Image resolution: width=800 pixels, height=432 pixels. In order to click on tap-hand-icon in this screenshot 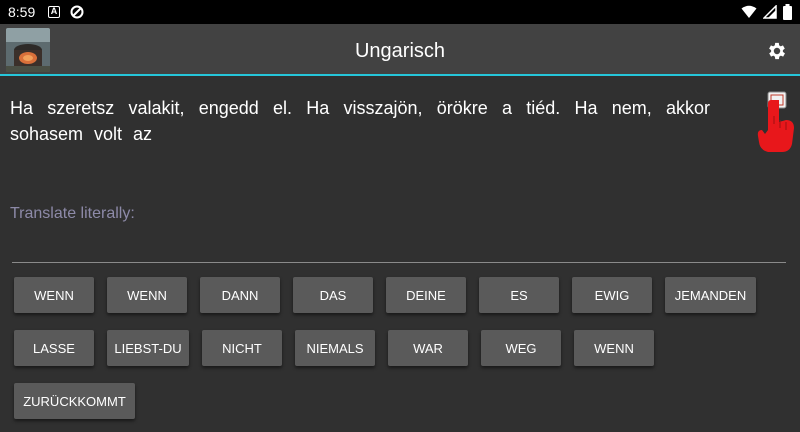, I will do `click(777, 122)`.